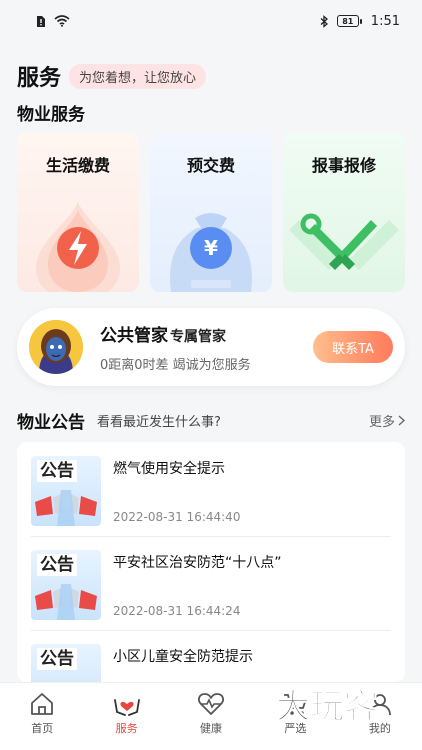  I want to click on butler-desc: 0距离0时差 竭诚为您服务, so click(175, 365).